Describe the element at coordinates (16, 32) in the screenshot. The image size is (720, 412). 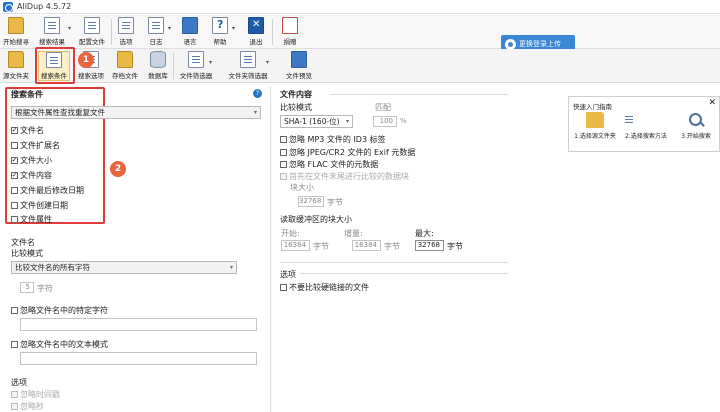
I see `start-search-button: 开始搜寻` at that location.